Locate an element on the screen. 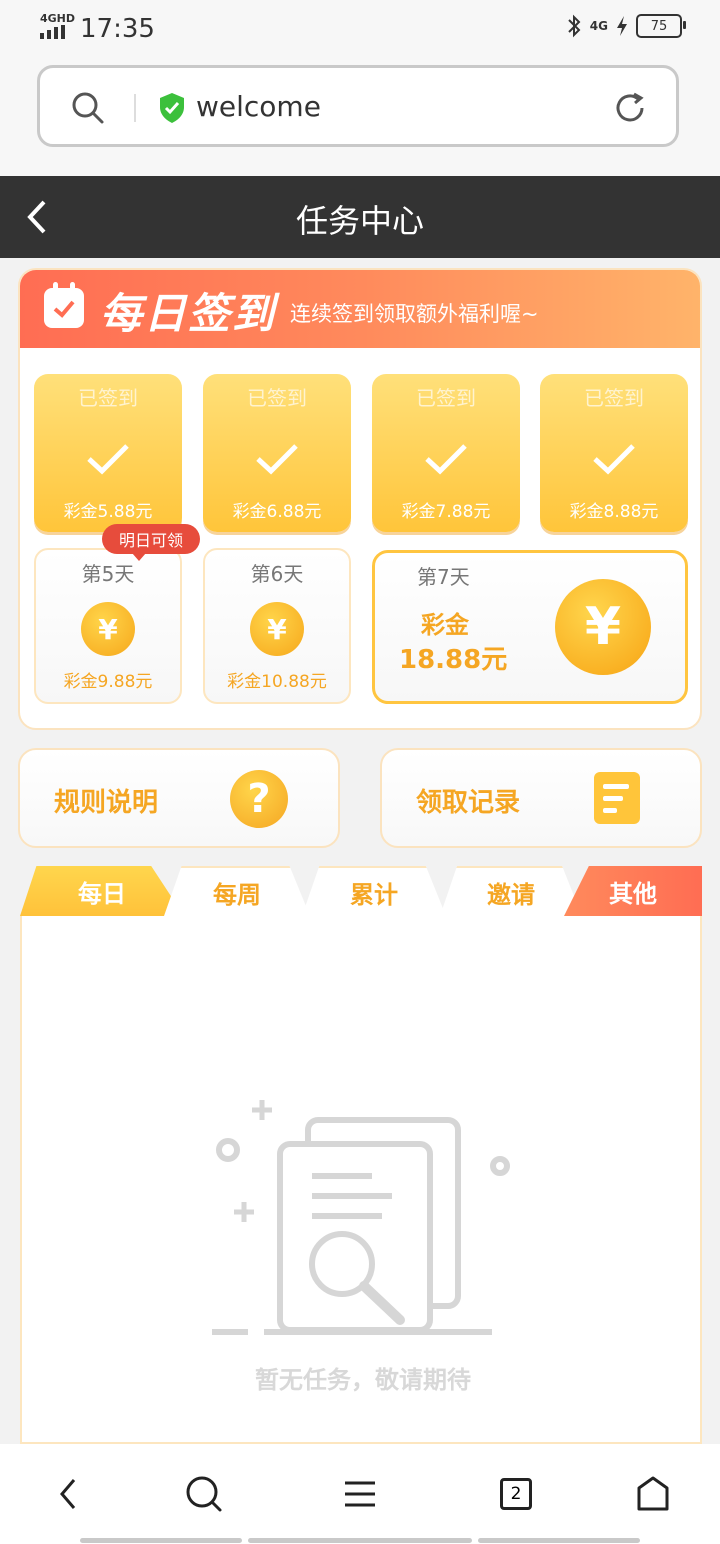 This screenshot has height=1544, width=720. records-label: 领取记录 is located at coordinates (468, 803).